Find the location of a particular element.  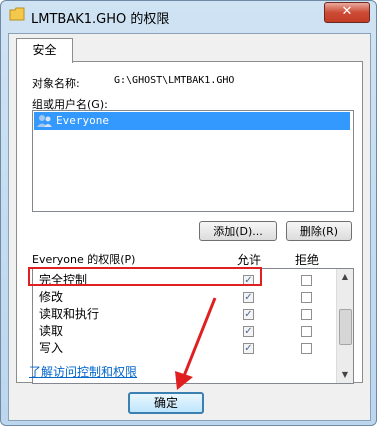

permission-name: 读取 is located at coordinates (51, 331).